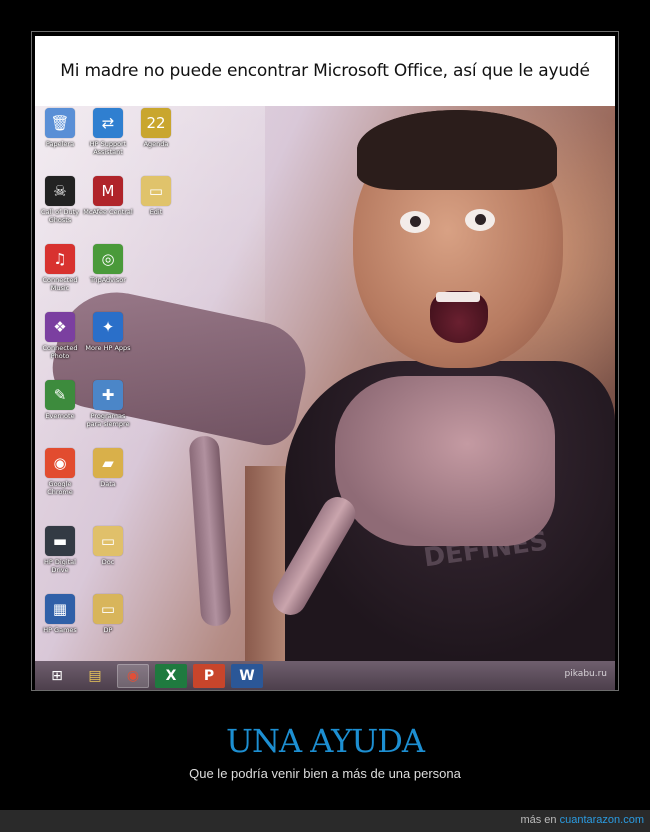 The height and width of the screenshot is (832, 650). Describe the element at coordinates (60, 123) in the screenshot. I see `app-icon: 🗑` at that location.